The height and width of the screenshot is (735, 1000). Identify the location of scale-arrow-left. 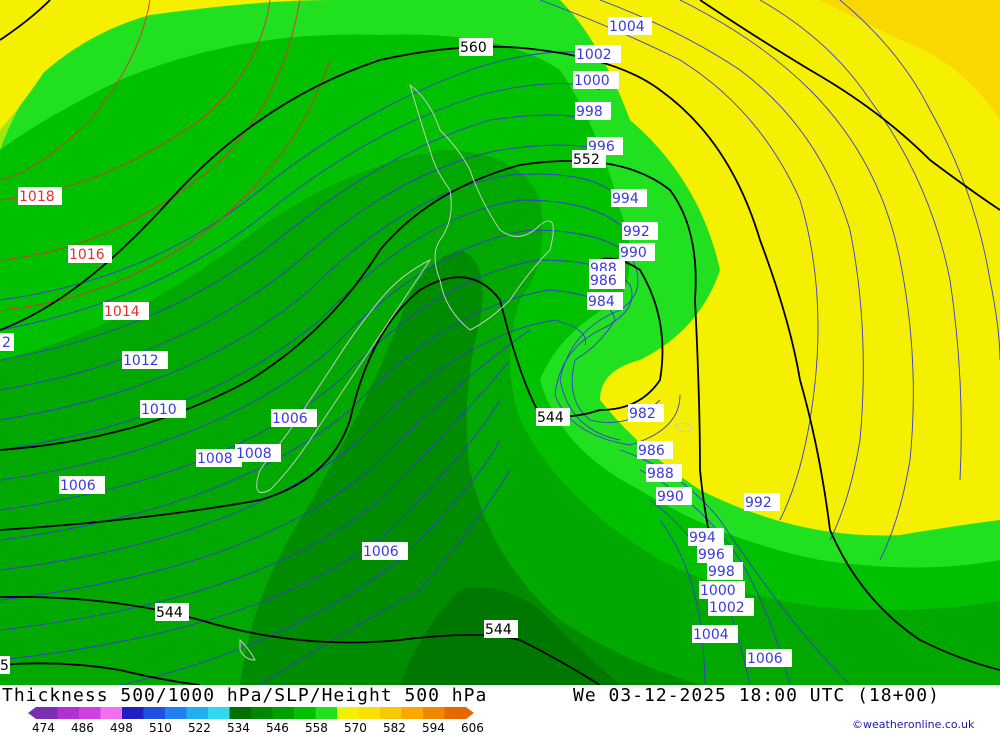
(32, 713).